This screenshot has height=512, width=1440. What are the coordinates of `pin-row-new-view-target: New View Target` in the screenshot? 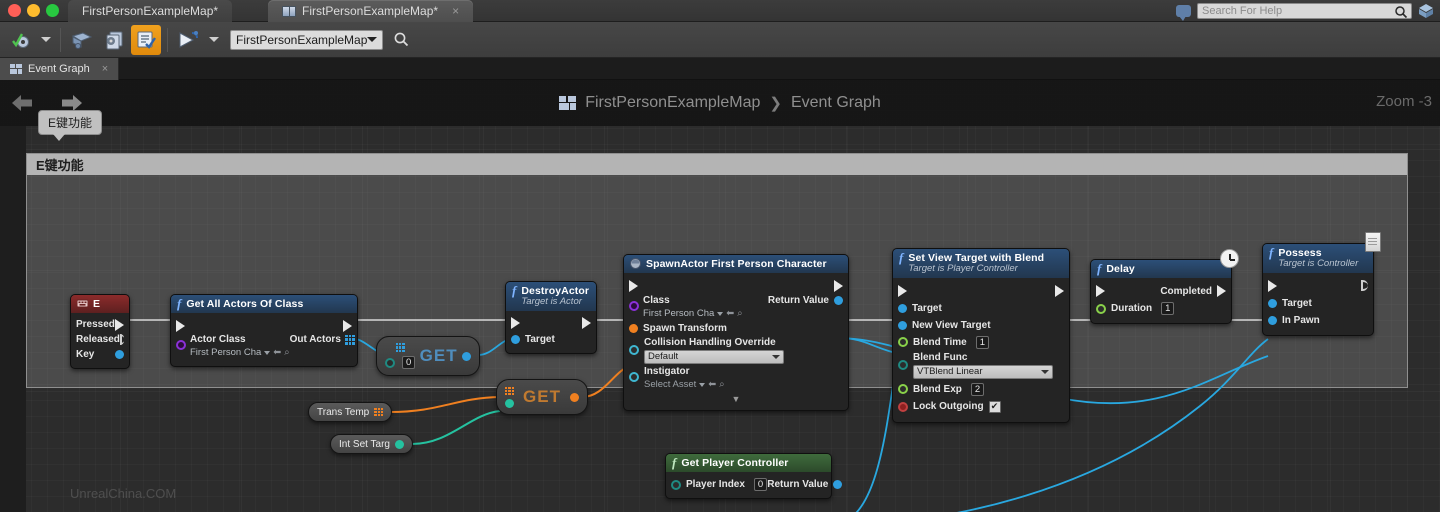 It's located at (981, 325).